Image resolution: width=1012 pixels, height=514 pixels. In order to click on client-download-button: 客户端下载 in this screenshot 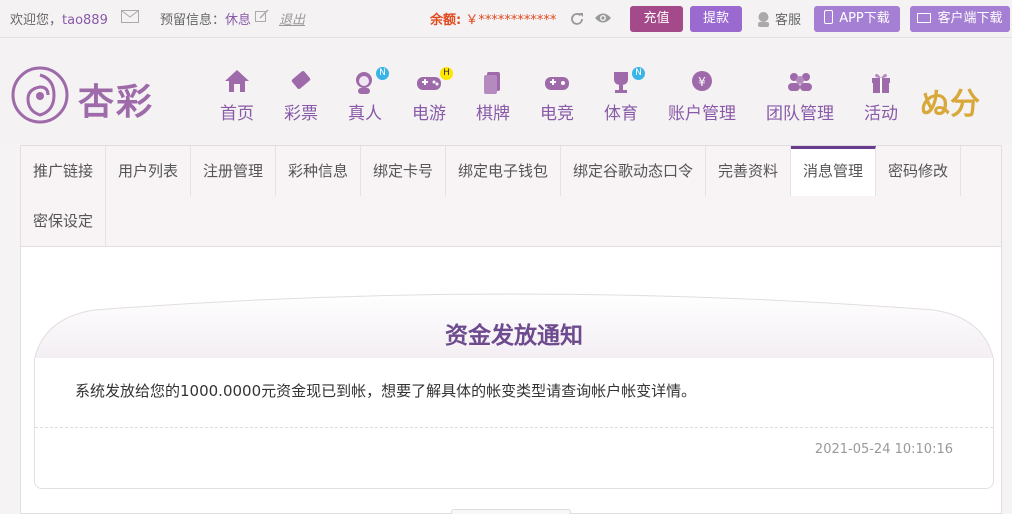, I will do `click(960, 19)`.